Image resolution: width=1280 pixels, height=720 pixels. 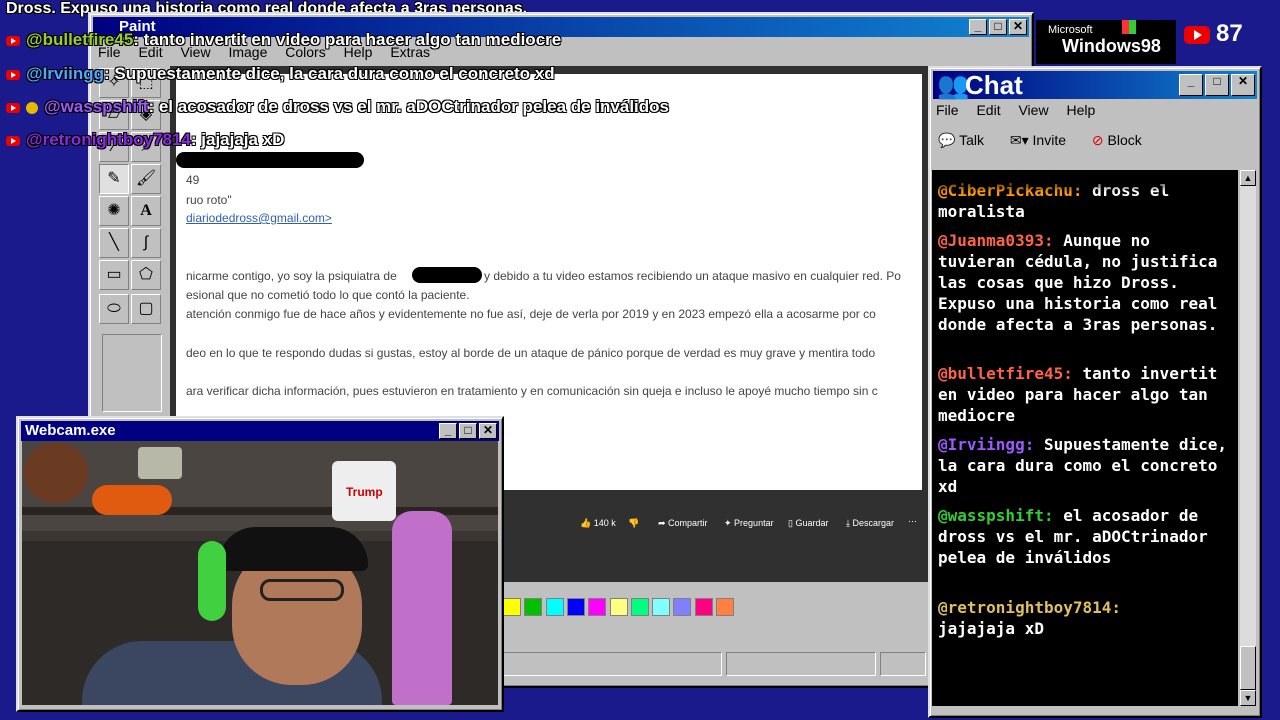 I want to click on airbrush-icon: ✺, so click(x=114, y=211).